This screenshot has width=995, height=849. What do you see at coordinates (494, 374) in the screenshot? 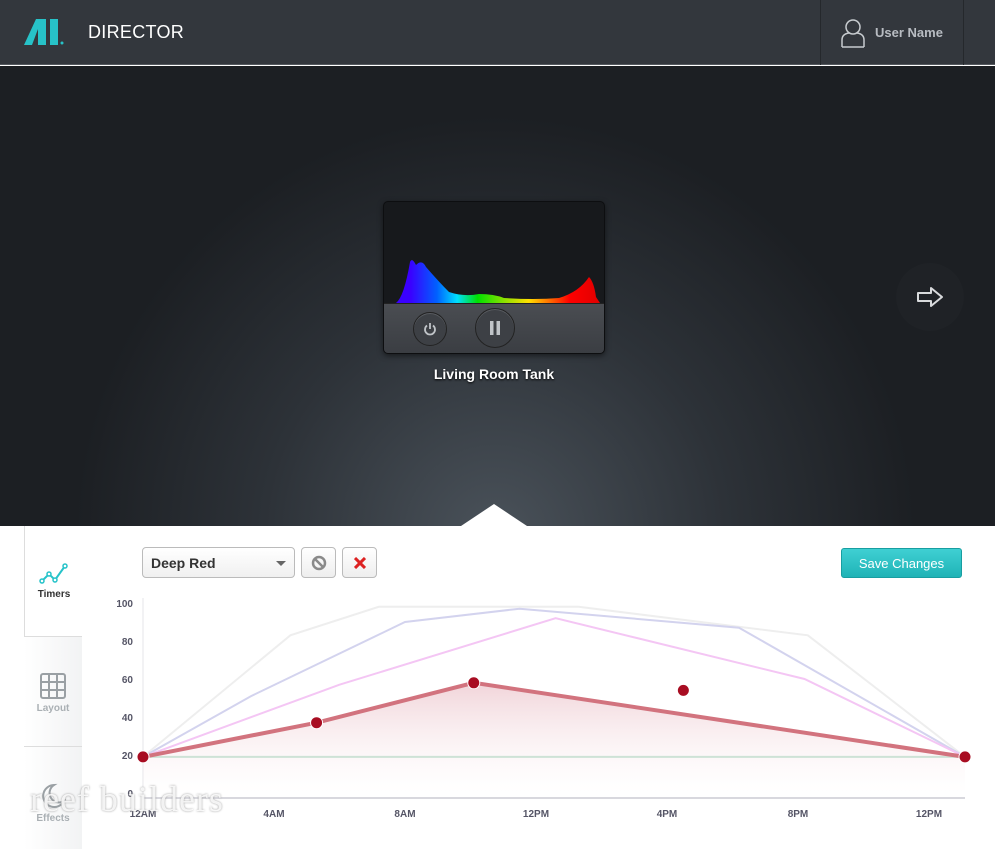
I see `device-name: Living Room Tank` at bounding box center [494, 374].